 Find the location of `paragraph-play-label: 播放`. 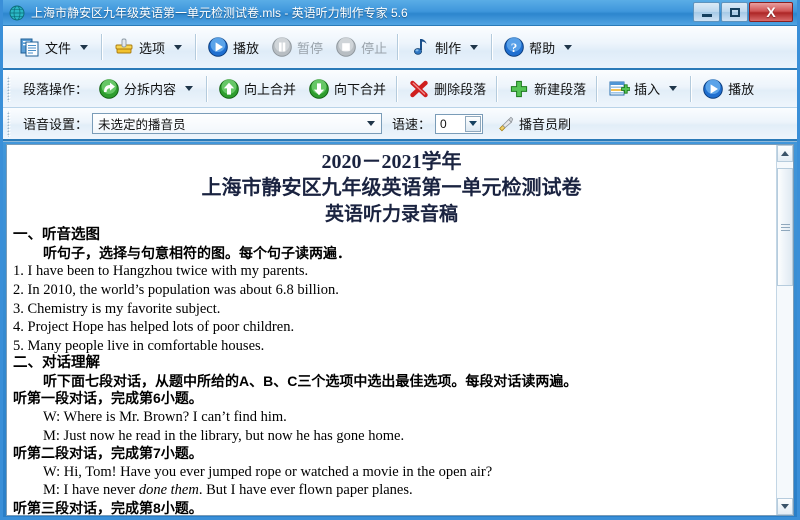

paragraph-play-label: 播放 is located at coordinates (741, 89).